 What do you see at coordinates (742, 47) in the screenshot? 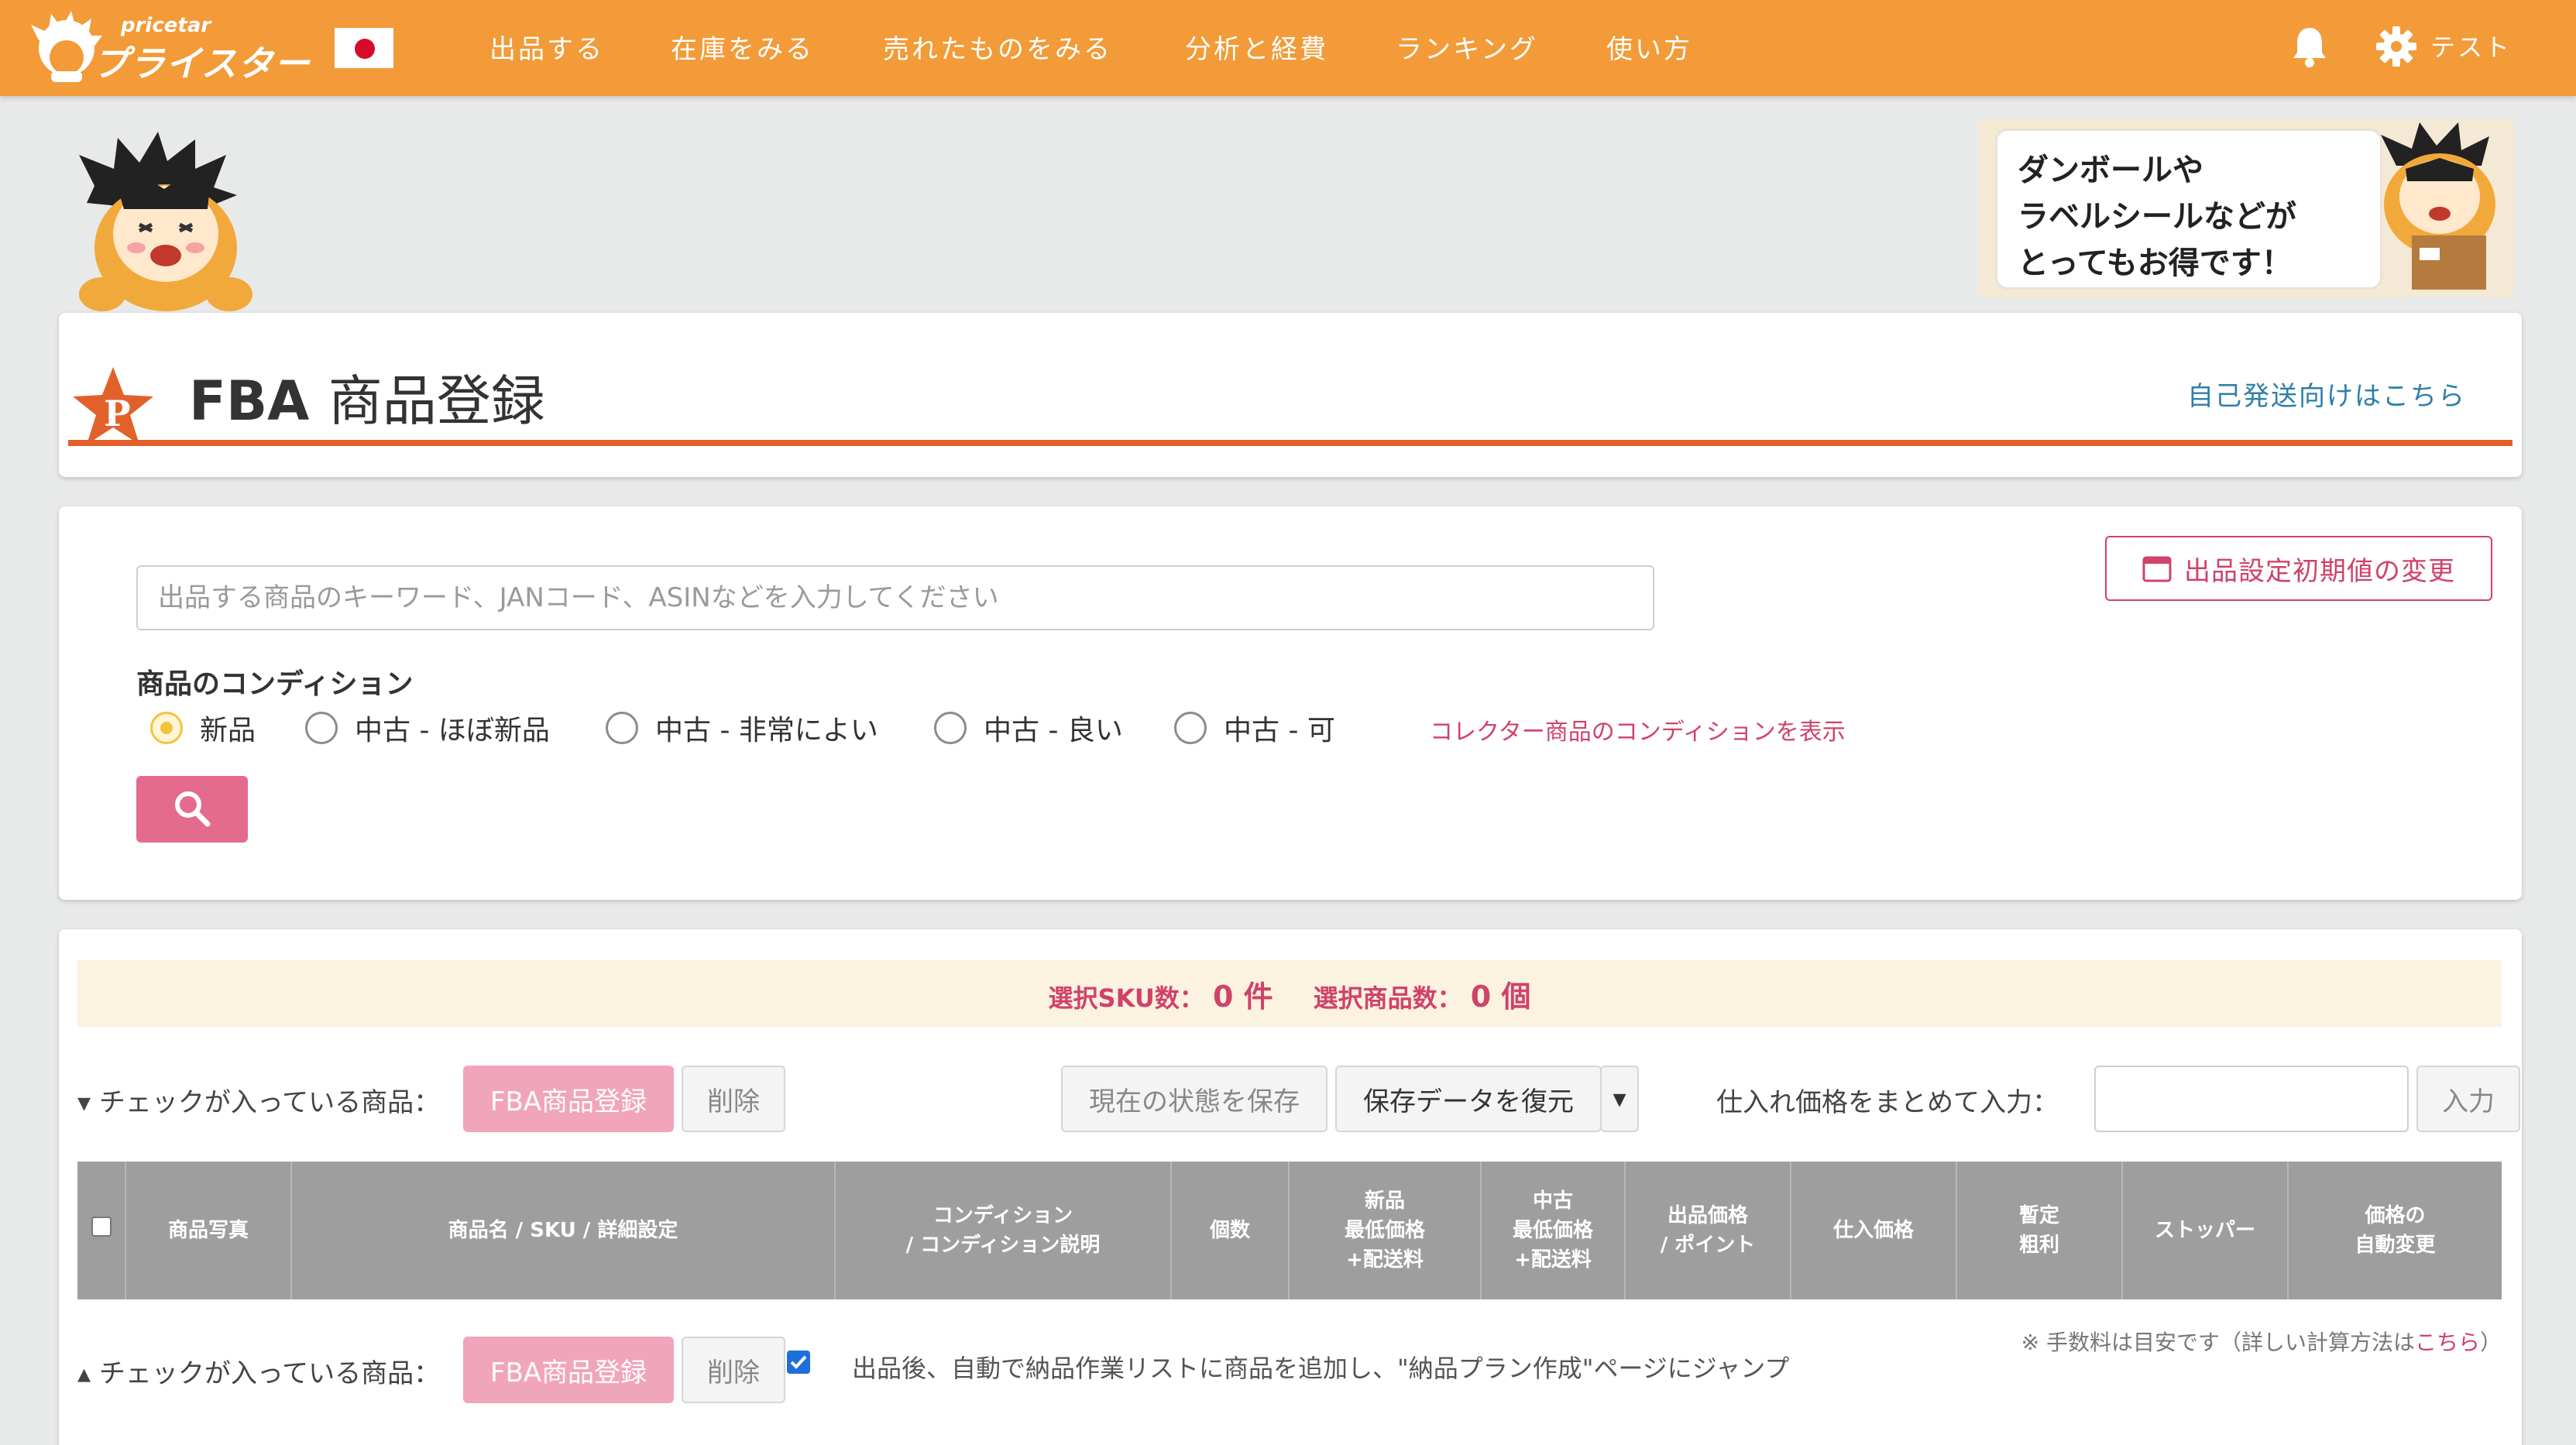
I see `nav-item-inventory: 在庫をみる` at bounding box center [742, 47].